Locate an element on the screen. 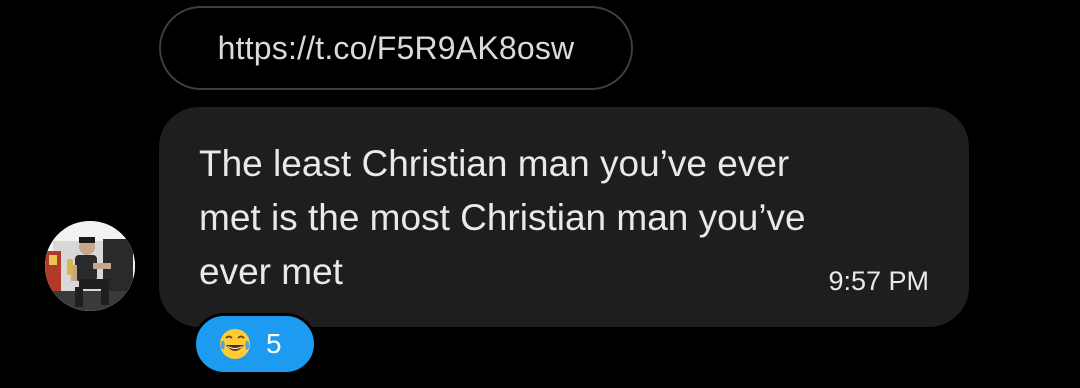 The image size is (1080, 388). face-with-tears-of-joy-icon is located at coordinates (235, 344).